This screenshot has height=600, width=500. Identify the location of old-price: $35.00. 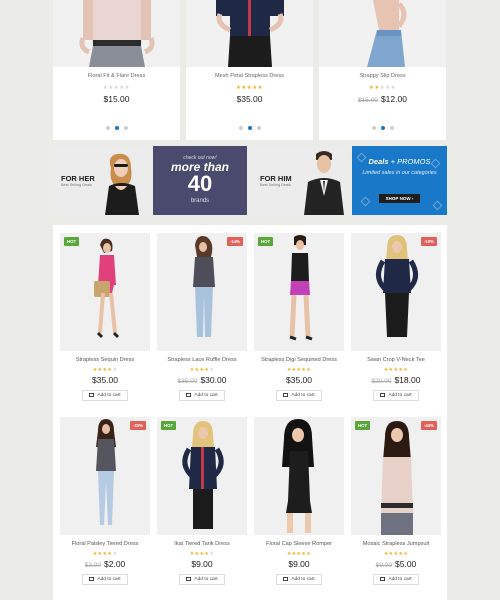
(187, 381).